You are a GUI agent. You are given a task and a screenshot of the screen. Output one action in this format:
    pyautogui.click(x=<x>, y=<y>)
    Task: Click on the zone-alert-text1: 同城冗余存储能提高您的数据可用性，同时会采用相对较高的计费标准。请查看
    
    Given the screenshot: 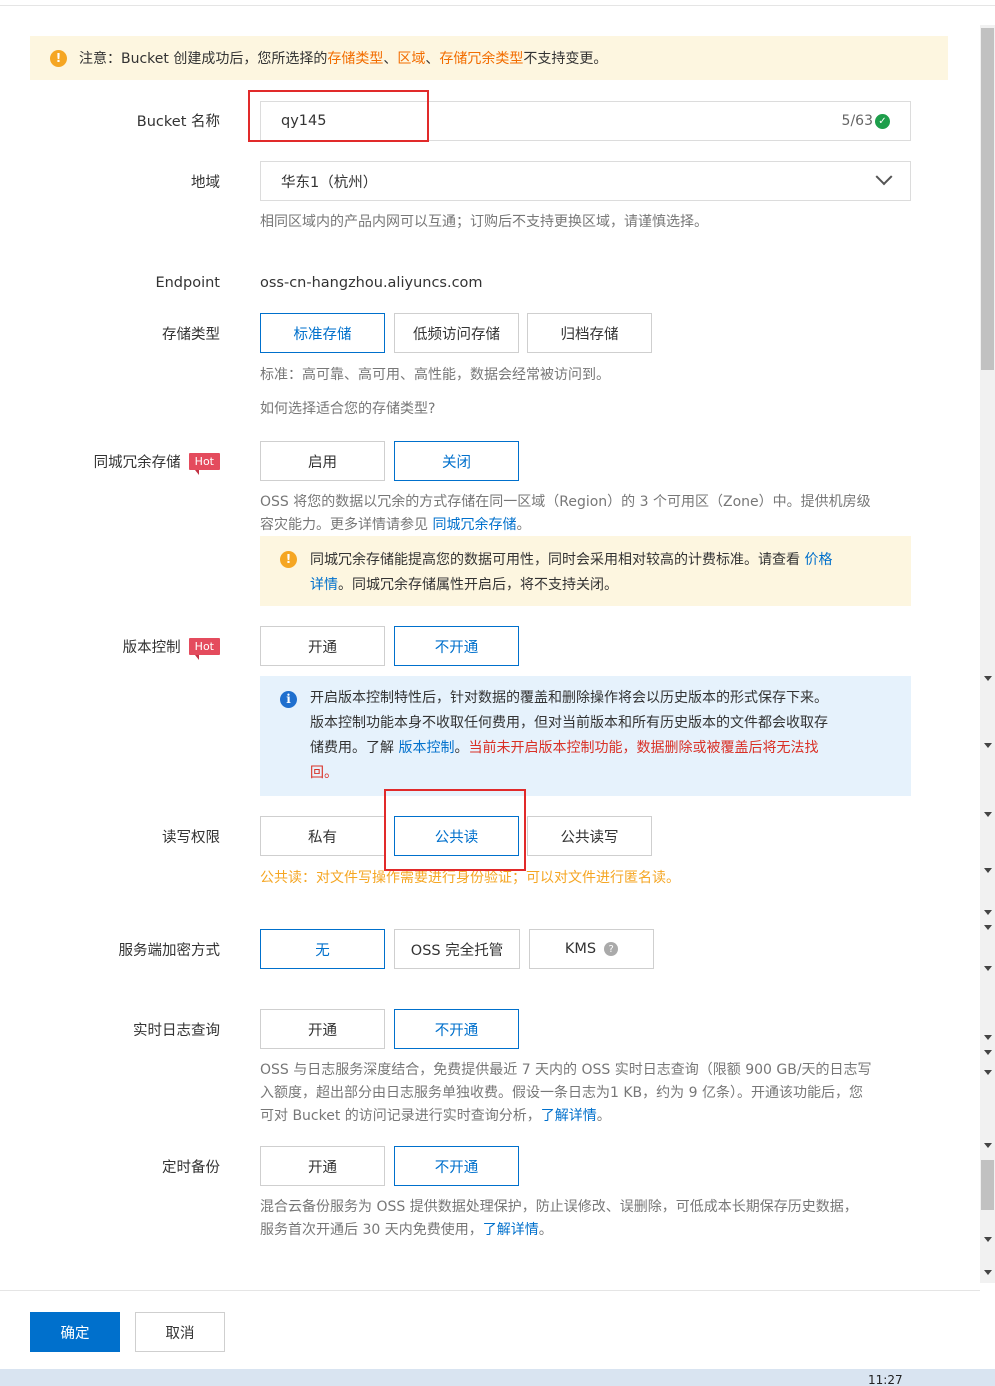 What is the action you would take?
    pyautogui.click(x=557, y=560)
    